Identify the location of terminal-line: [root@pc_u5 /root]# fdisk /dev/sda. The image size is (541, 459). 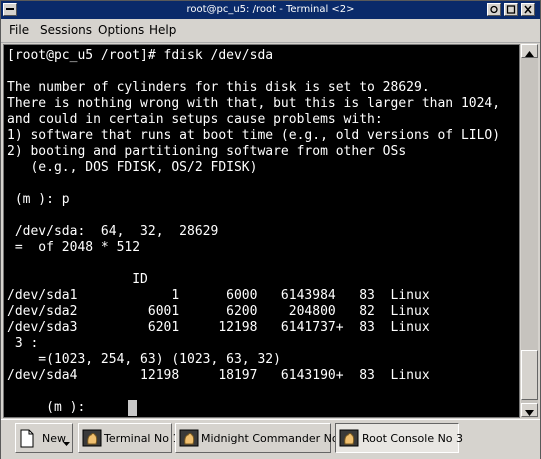
(140, 55).